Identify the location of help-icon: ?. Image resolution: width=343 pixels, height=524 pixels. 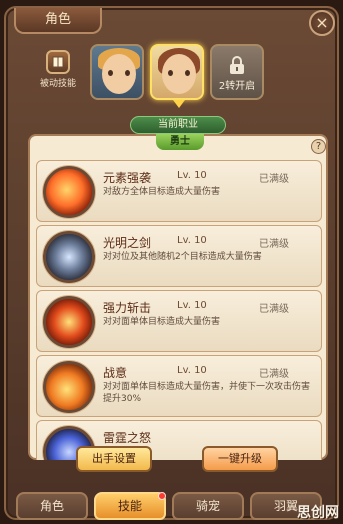
(318, 146).